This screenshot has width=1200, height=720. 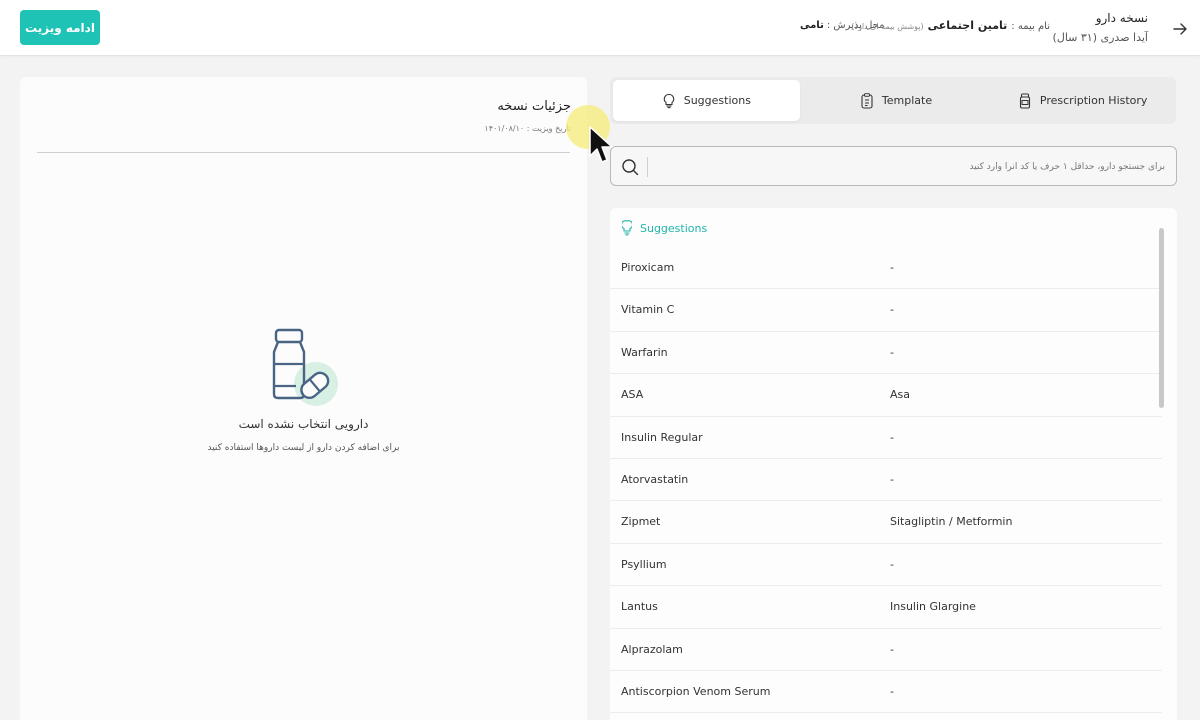 What do you see at coordinates (647, 167) in the screenshot?
I see `search-separator` at bounding box center [647, 167].